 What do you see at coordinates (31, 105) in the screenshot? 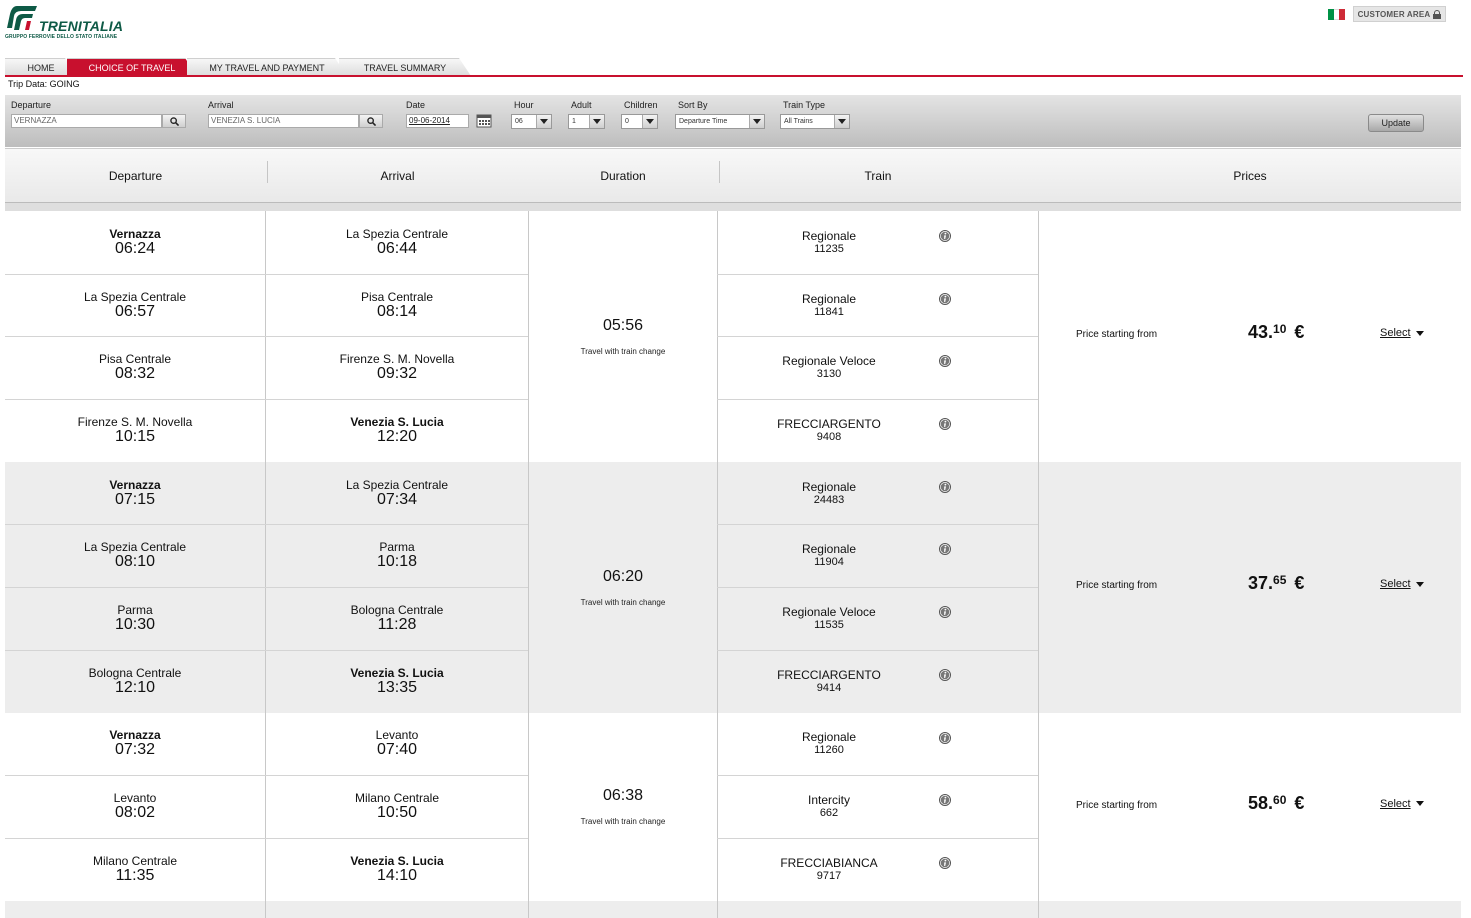
I see `departure-label: Departure` at bounding box center [31, 105].